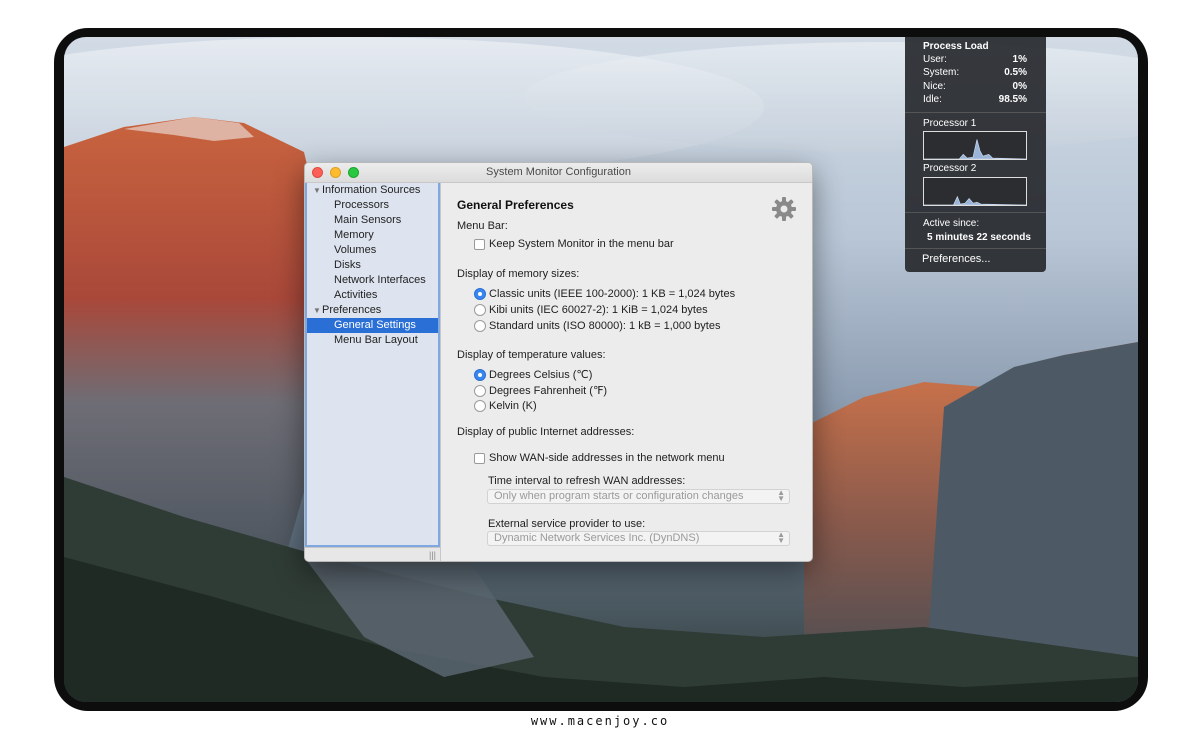 The width and height of the screenshot is (1200, 735). Describe the element at coordinates (546, 432) in the screenshot. I see `public-addresses-heading: Display of public Internet addresses:` at that location.